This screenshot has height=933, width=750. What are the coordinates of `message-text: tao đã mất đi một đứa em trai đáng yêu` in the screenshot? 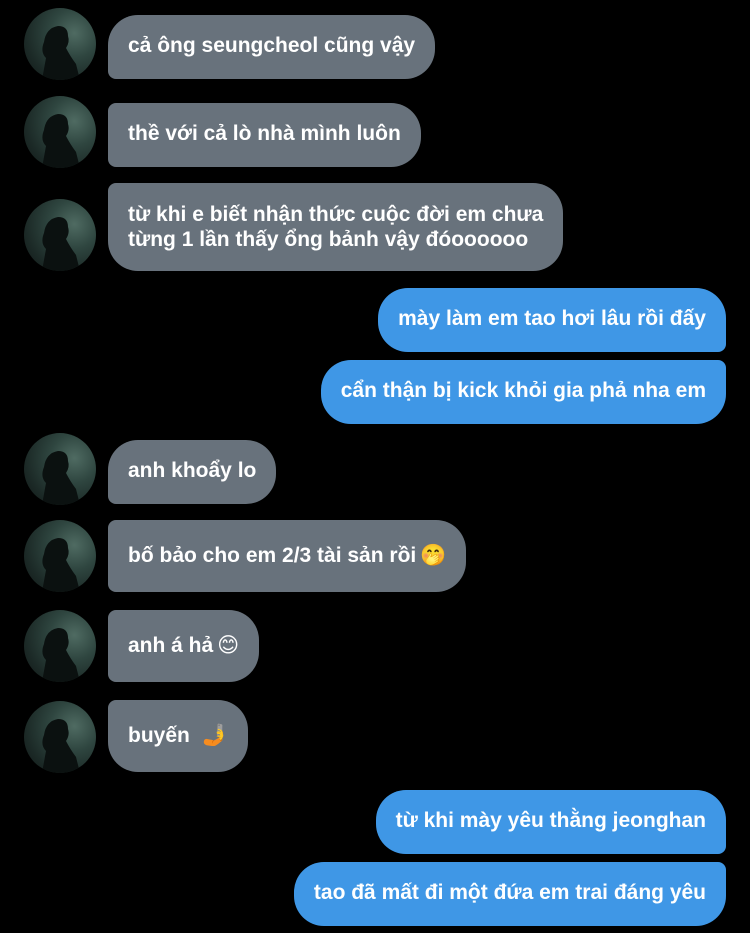 It's located at (509, 892).